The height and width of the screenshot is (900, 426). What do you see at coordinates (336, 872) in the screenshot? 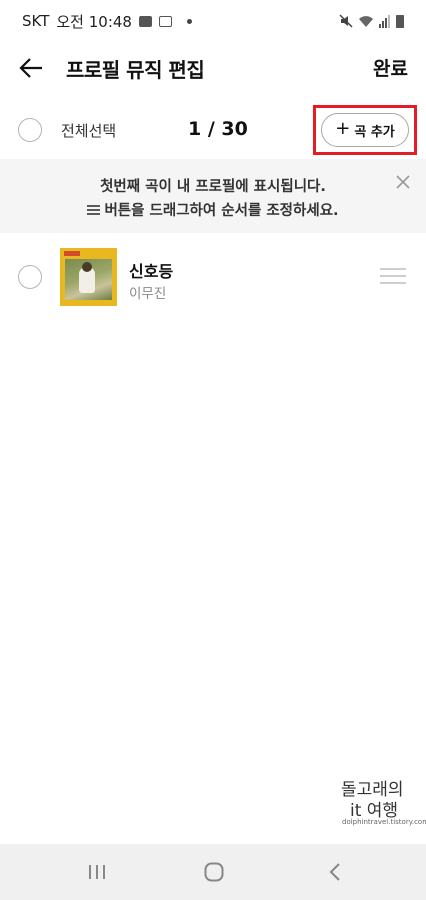
I see `back-chevron-icon` at bounding box center [336, 872].